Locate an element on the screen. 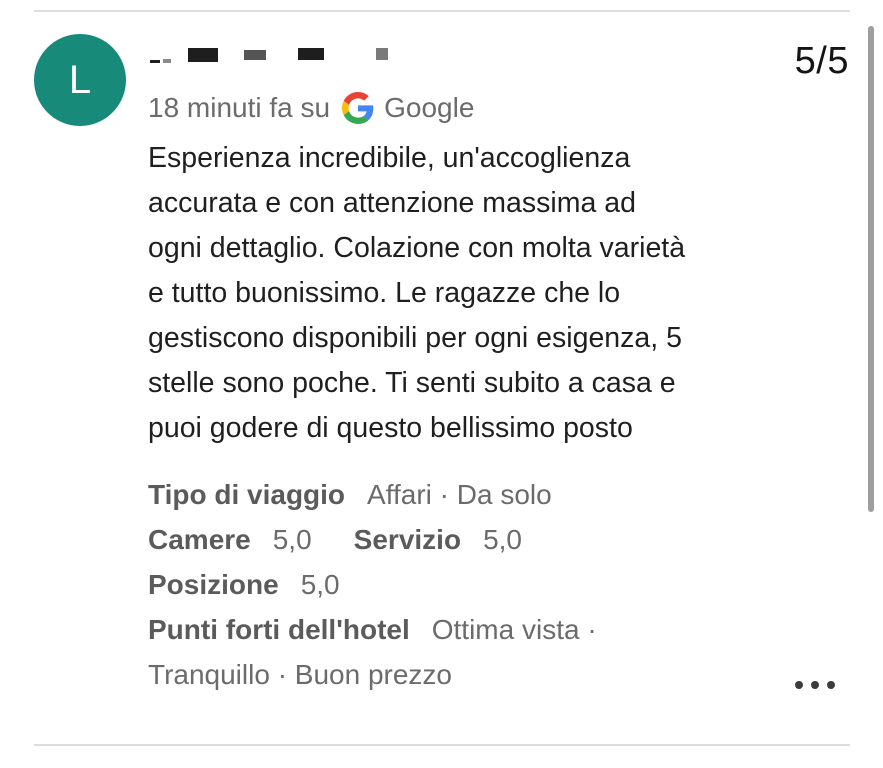  review-text-line: Esperienza incredibile, un'accoglienza is located at coordinates (389, 158).